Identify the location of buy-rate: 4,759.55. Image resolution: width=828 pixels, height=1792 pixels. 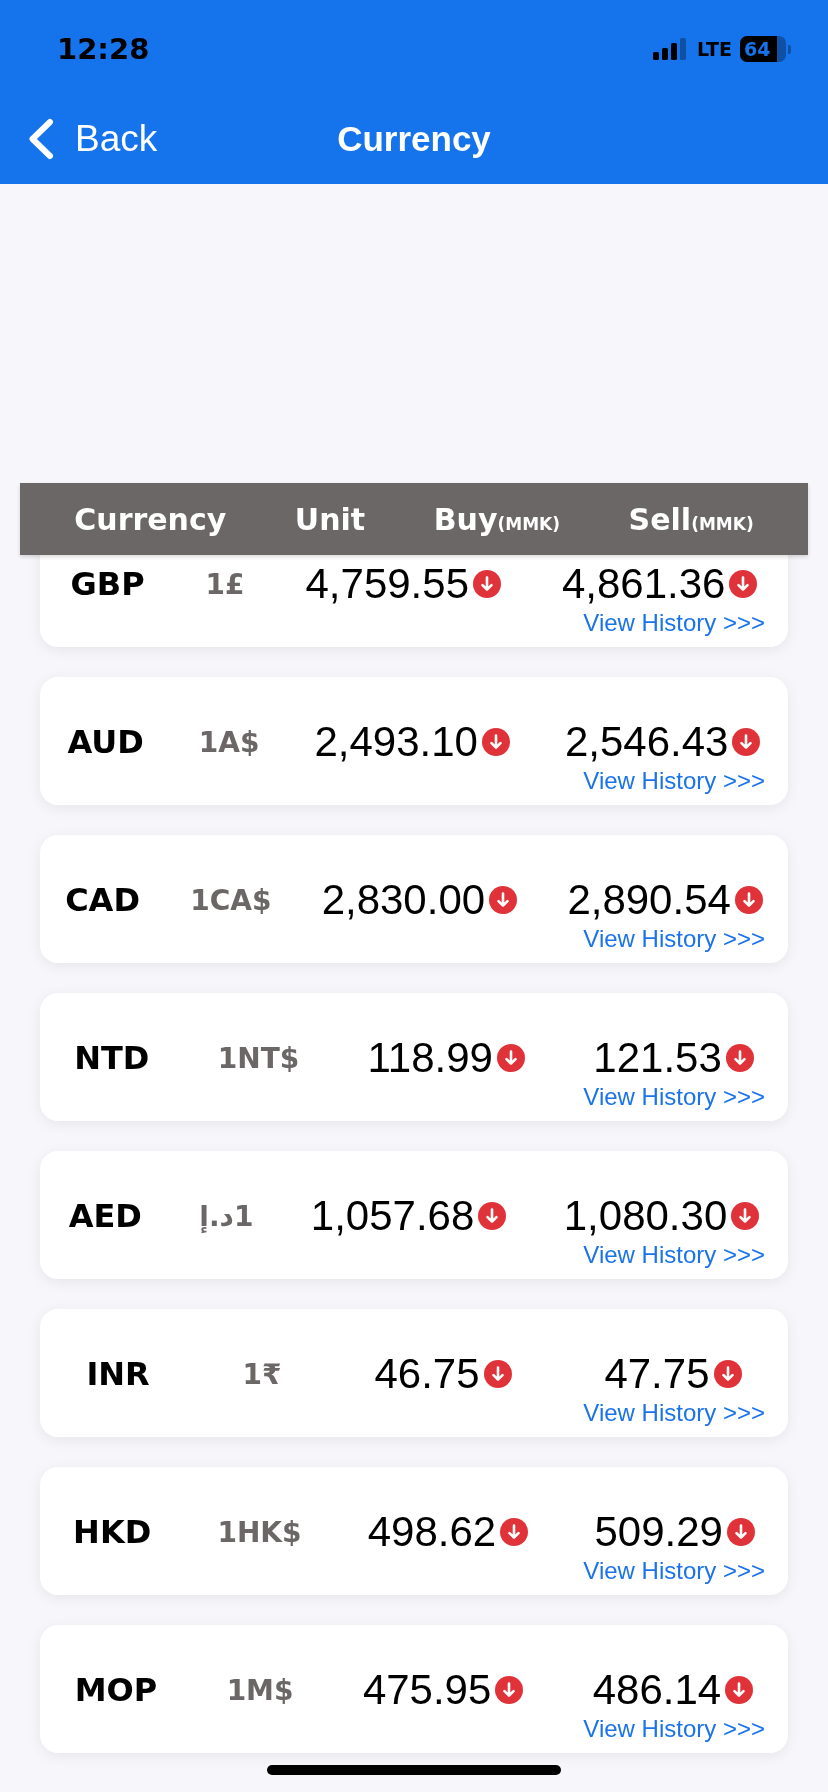
(387, 584).